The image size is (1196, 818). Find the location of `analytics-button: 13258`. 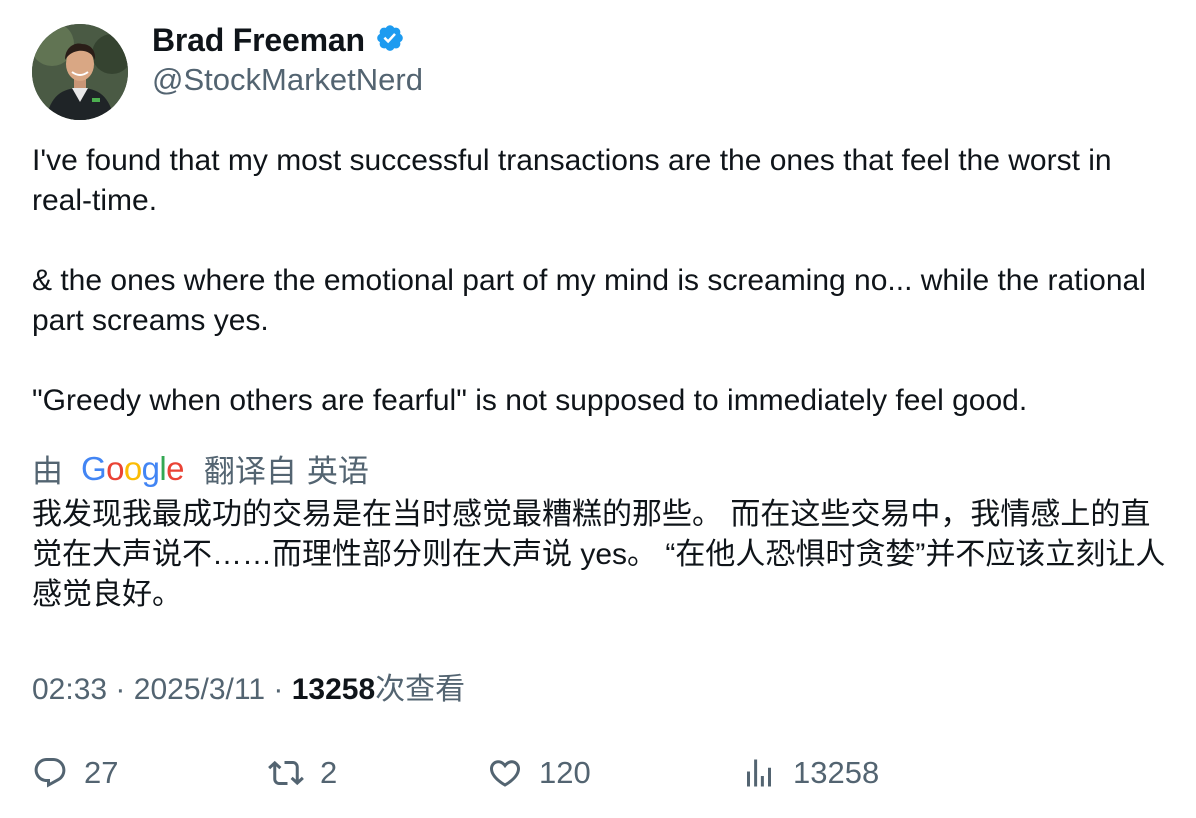

analytics-button: 13258 is located at coordinates (810, 773).